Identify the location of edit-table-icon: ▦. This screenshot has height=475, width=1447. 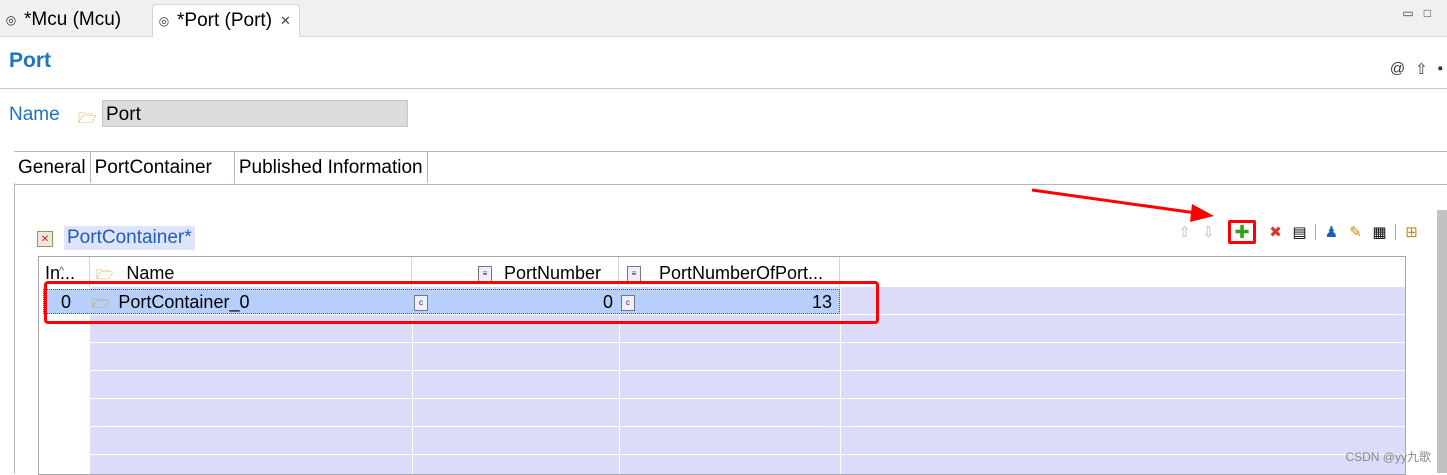
(1379, 232).